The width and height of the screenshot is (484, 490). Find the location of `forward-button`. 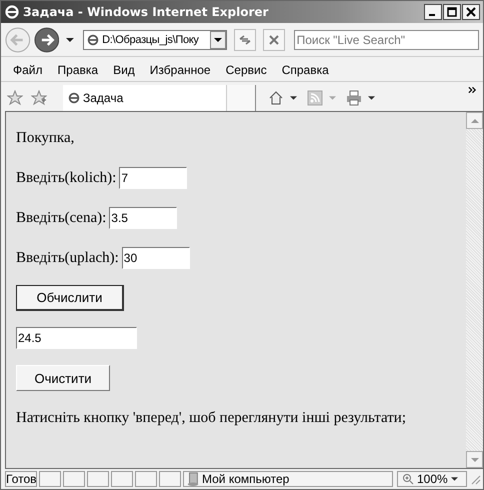

forward-button is located at coordinates (47, 39).